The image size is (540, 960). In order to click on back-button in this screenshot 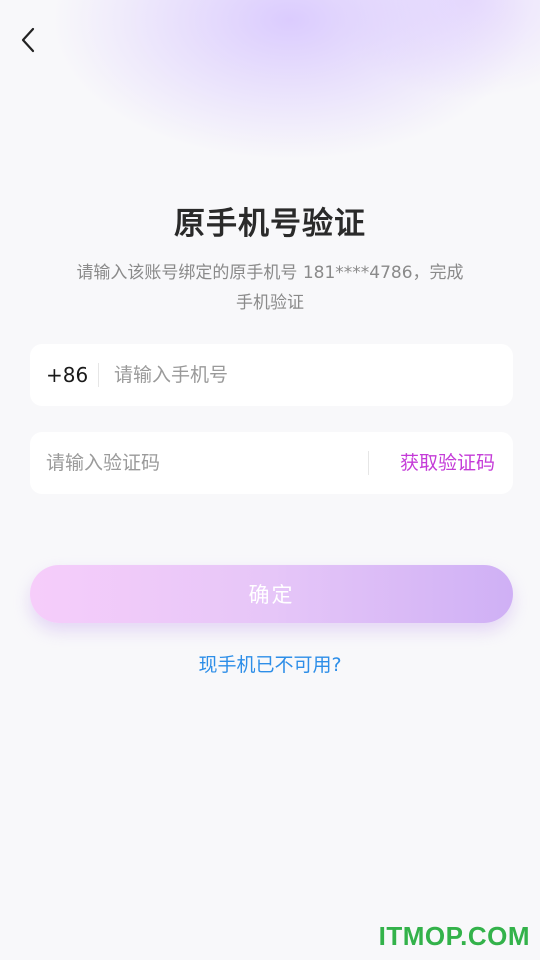, I will do `click(28, 40)`.